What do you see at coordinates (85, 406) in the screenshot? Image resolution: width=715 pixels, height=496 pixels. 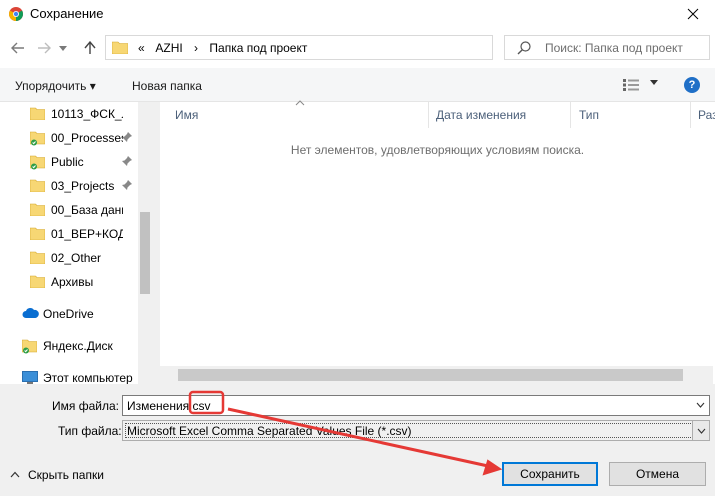 I see `filename-label: Имя файла:` at bounding box center [85, 406].